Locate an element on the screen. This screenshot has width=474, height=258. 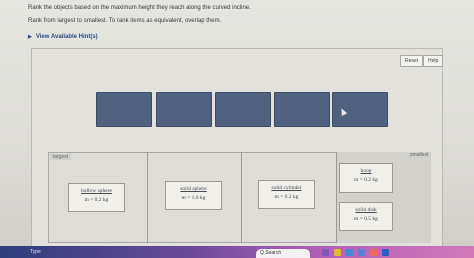
browser-icon is located at coordinates (349, 252).